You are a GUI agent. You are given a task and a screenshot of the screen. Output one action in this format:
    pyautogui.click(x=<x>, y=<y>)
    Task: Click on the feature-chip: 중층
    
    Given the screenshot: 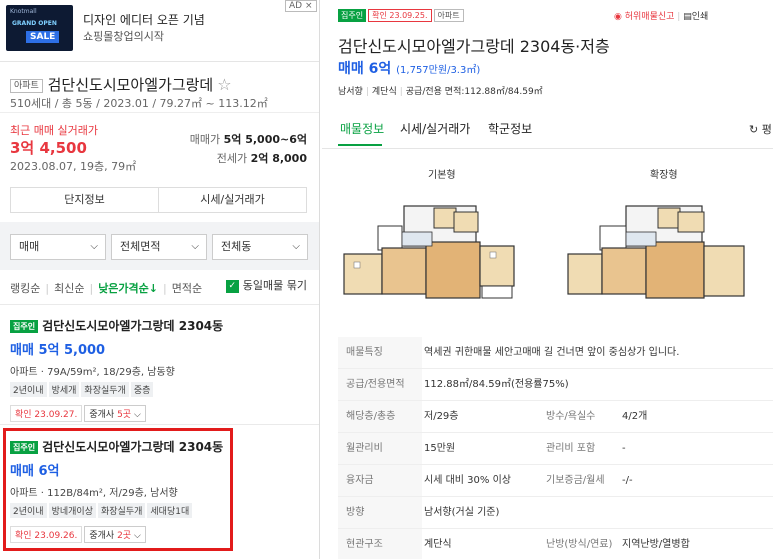 What is the action you would take?
    pyautogui.click(x=142, y=389)
    